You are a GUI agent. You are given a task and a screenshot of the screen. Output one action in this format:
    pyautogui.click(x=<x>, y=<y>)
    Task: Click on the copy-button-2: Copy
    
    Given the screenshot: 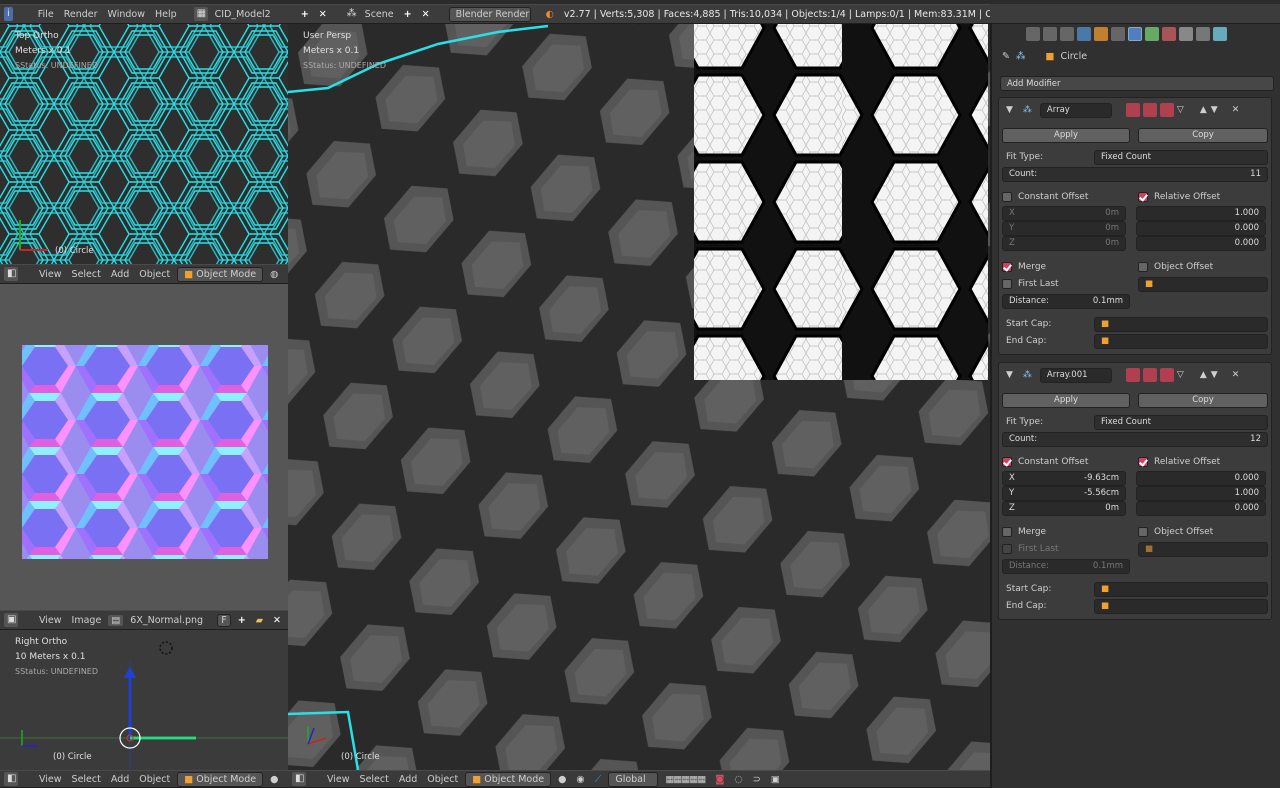 What is the action you would take?
    pyautogui.click(x=1203, y=400)
    